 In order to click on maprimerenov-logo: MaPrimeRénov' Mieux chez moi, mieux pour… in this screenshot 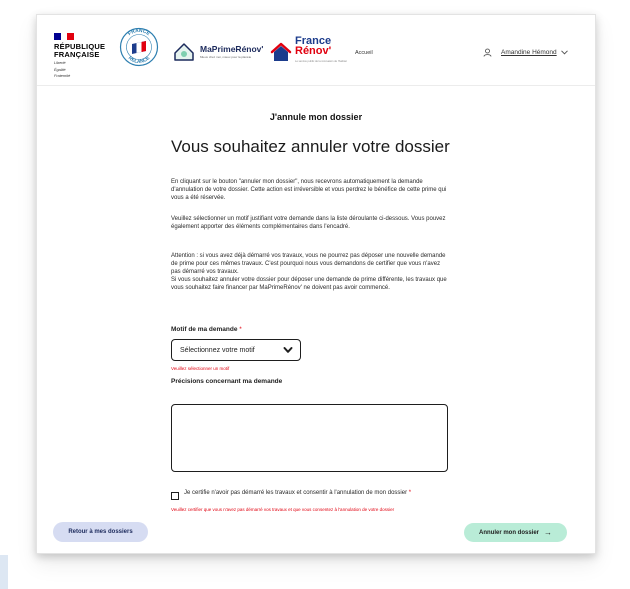, I will do `click(218, 51)`.